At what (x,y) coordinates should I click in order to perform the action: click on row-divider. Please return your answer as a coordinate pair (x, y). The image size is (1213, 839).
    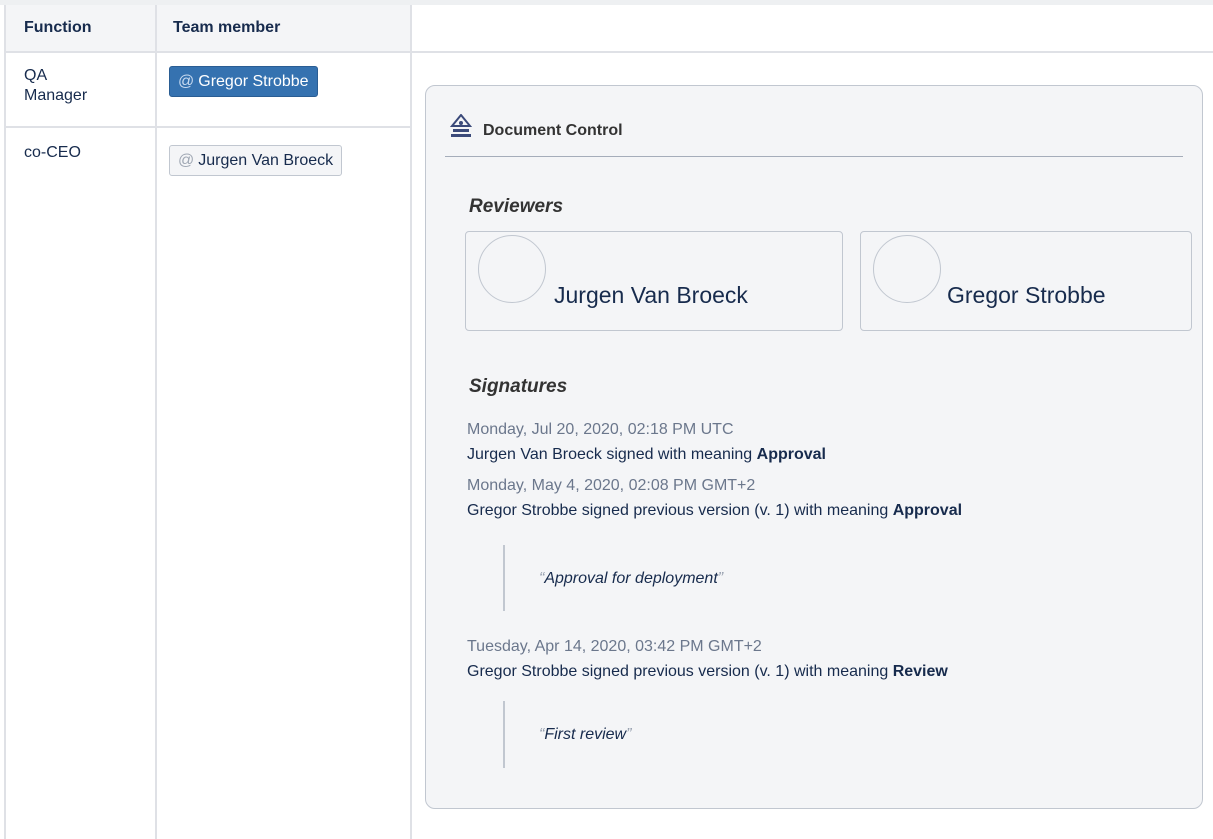
    Looking at the image, I should click on (207, 127).